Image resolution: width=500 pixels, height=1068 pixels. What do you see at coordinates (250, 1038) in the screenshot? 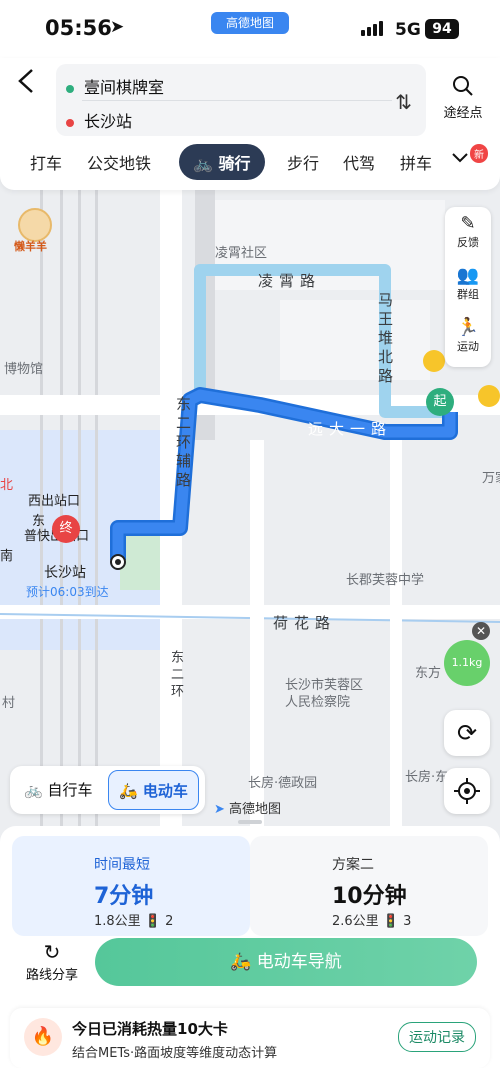
I see `calorie-card: 🔥 今日已消耗热量10大卡 结合METs·路面坡度等维度动态计算 运动记录` at bounding box center [250, 1038].